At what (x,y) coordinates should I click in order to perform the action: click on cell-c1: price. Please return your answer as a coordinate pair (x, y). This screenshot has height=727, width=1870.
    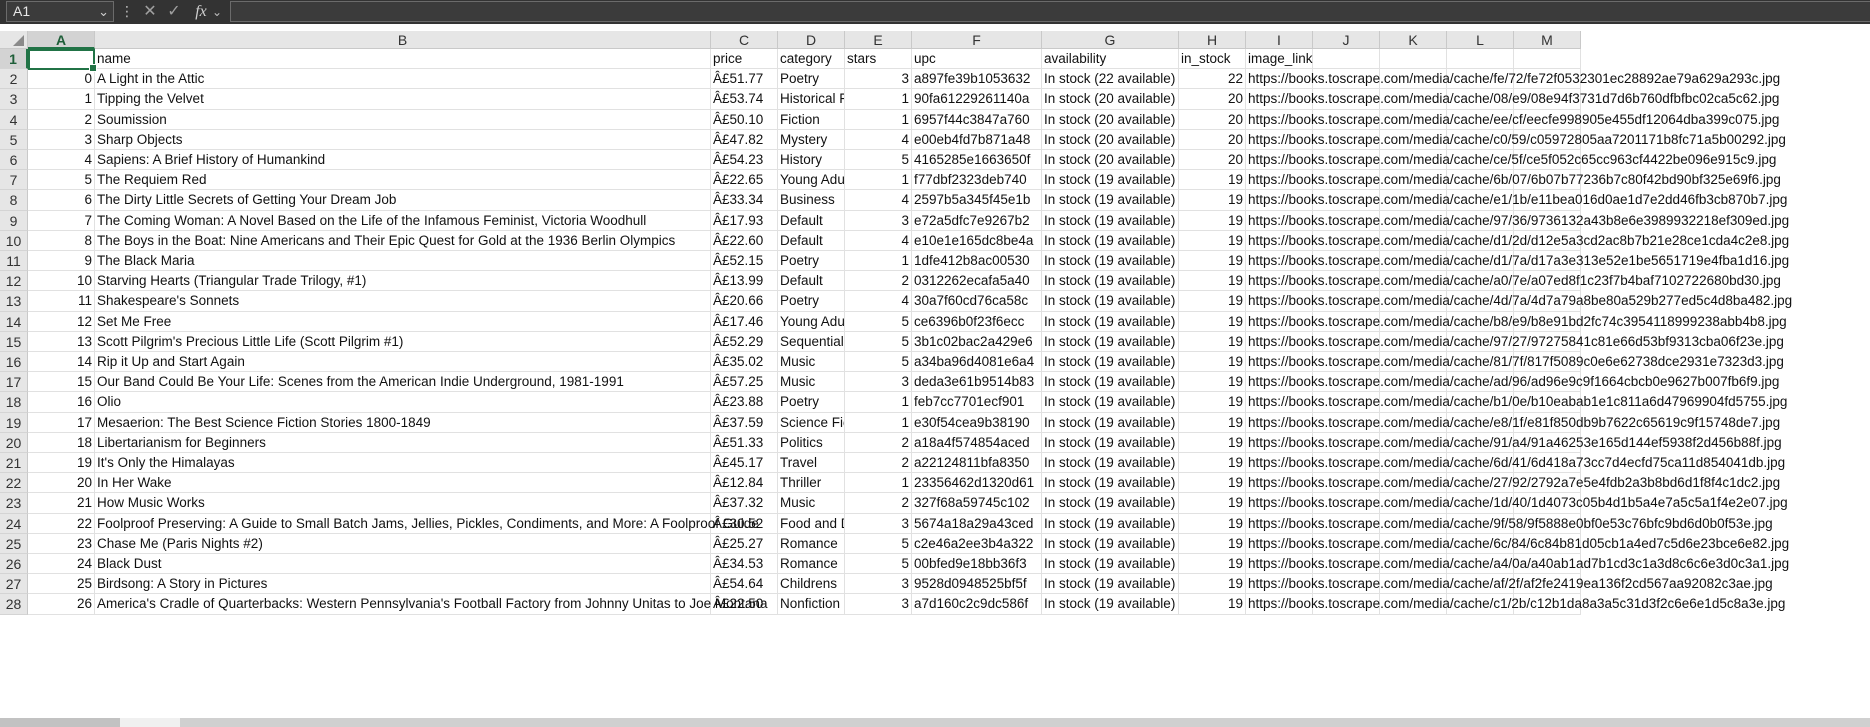
    Looking at the image, I should click on (744, 59).